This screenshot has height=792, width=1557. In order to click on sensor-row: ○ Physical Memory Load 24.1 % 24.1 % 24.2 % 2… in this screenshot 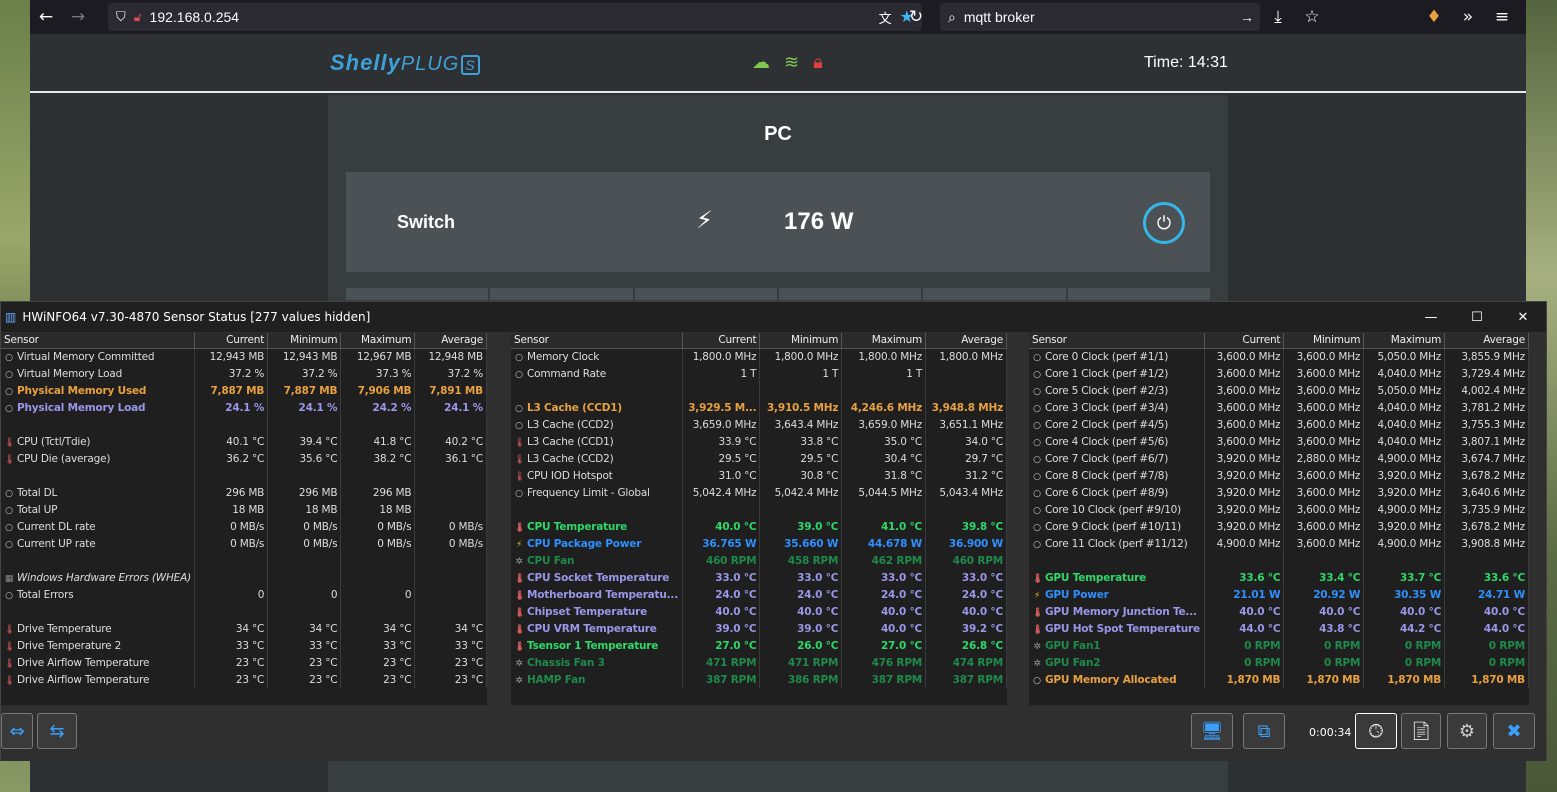, I will do `click(244, 407)`.